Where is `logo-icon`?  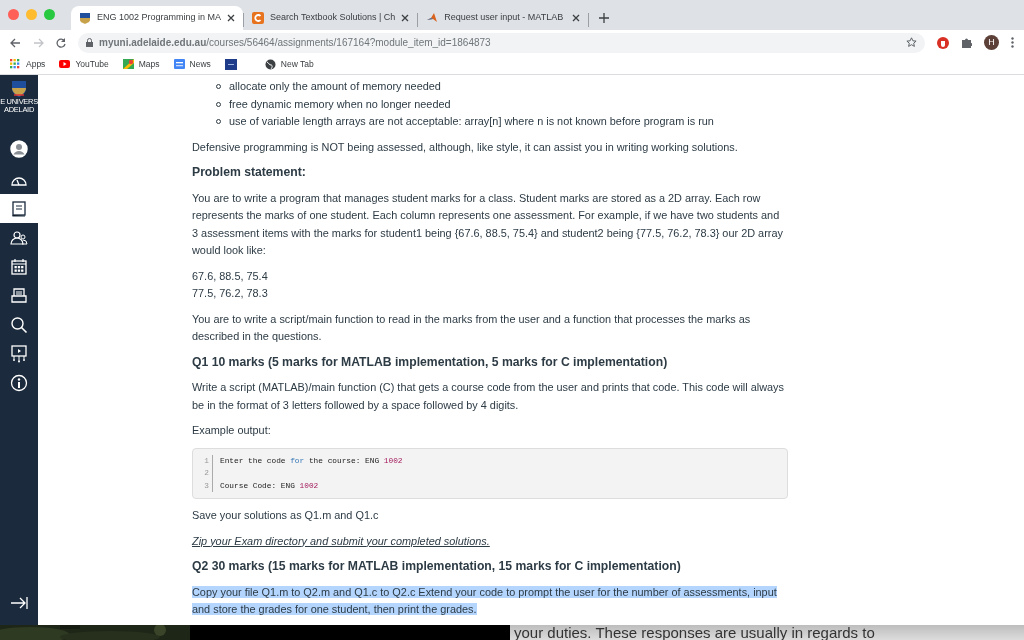
logo-icon is located at coordinates (258, 18).